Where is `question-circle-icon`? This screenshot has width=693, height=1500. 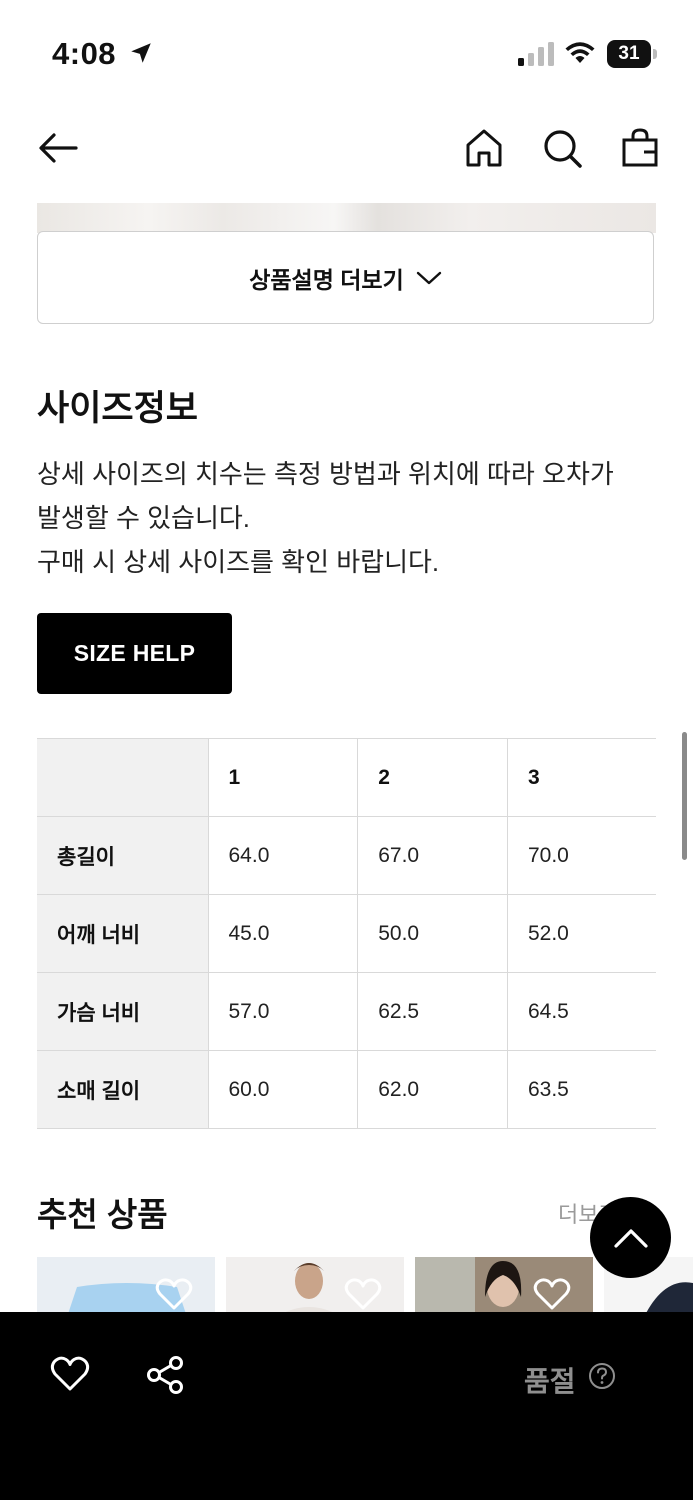 question-circle-icon is located at coordinates (602, 1376).